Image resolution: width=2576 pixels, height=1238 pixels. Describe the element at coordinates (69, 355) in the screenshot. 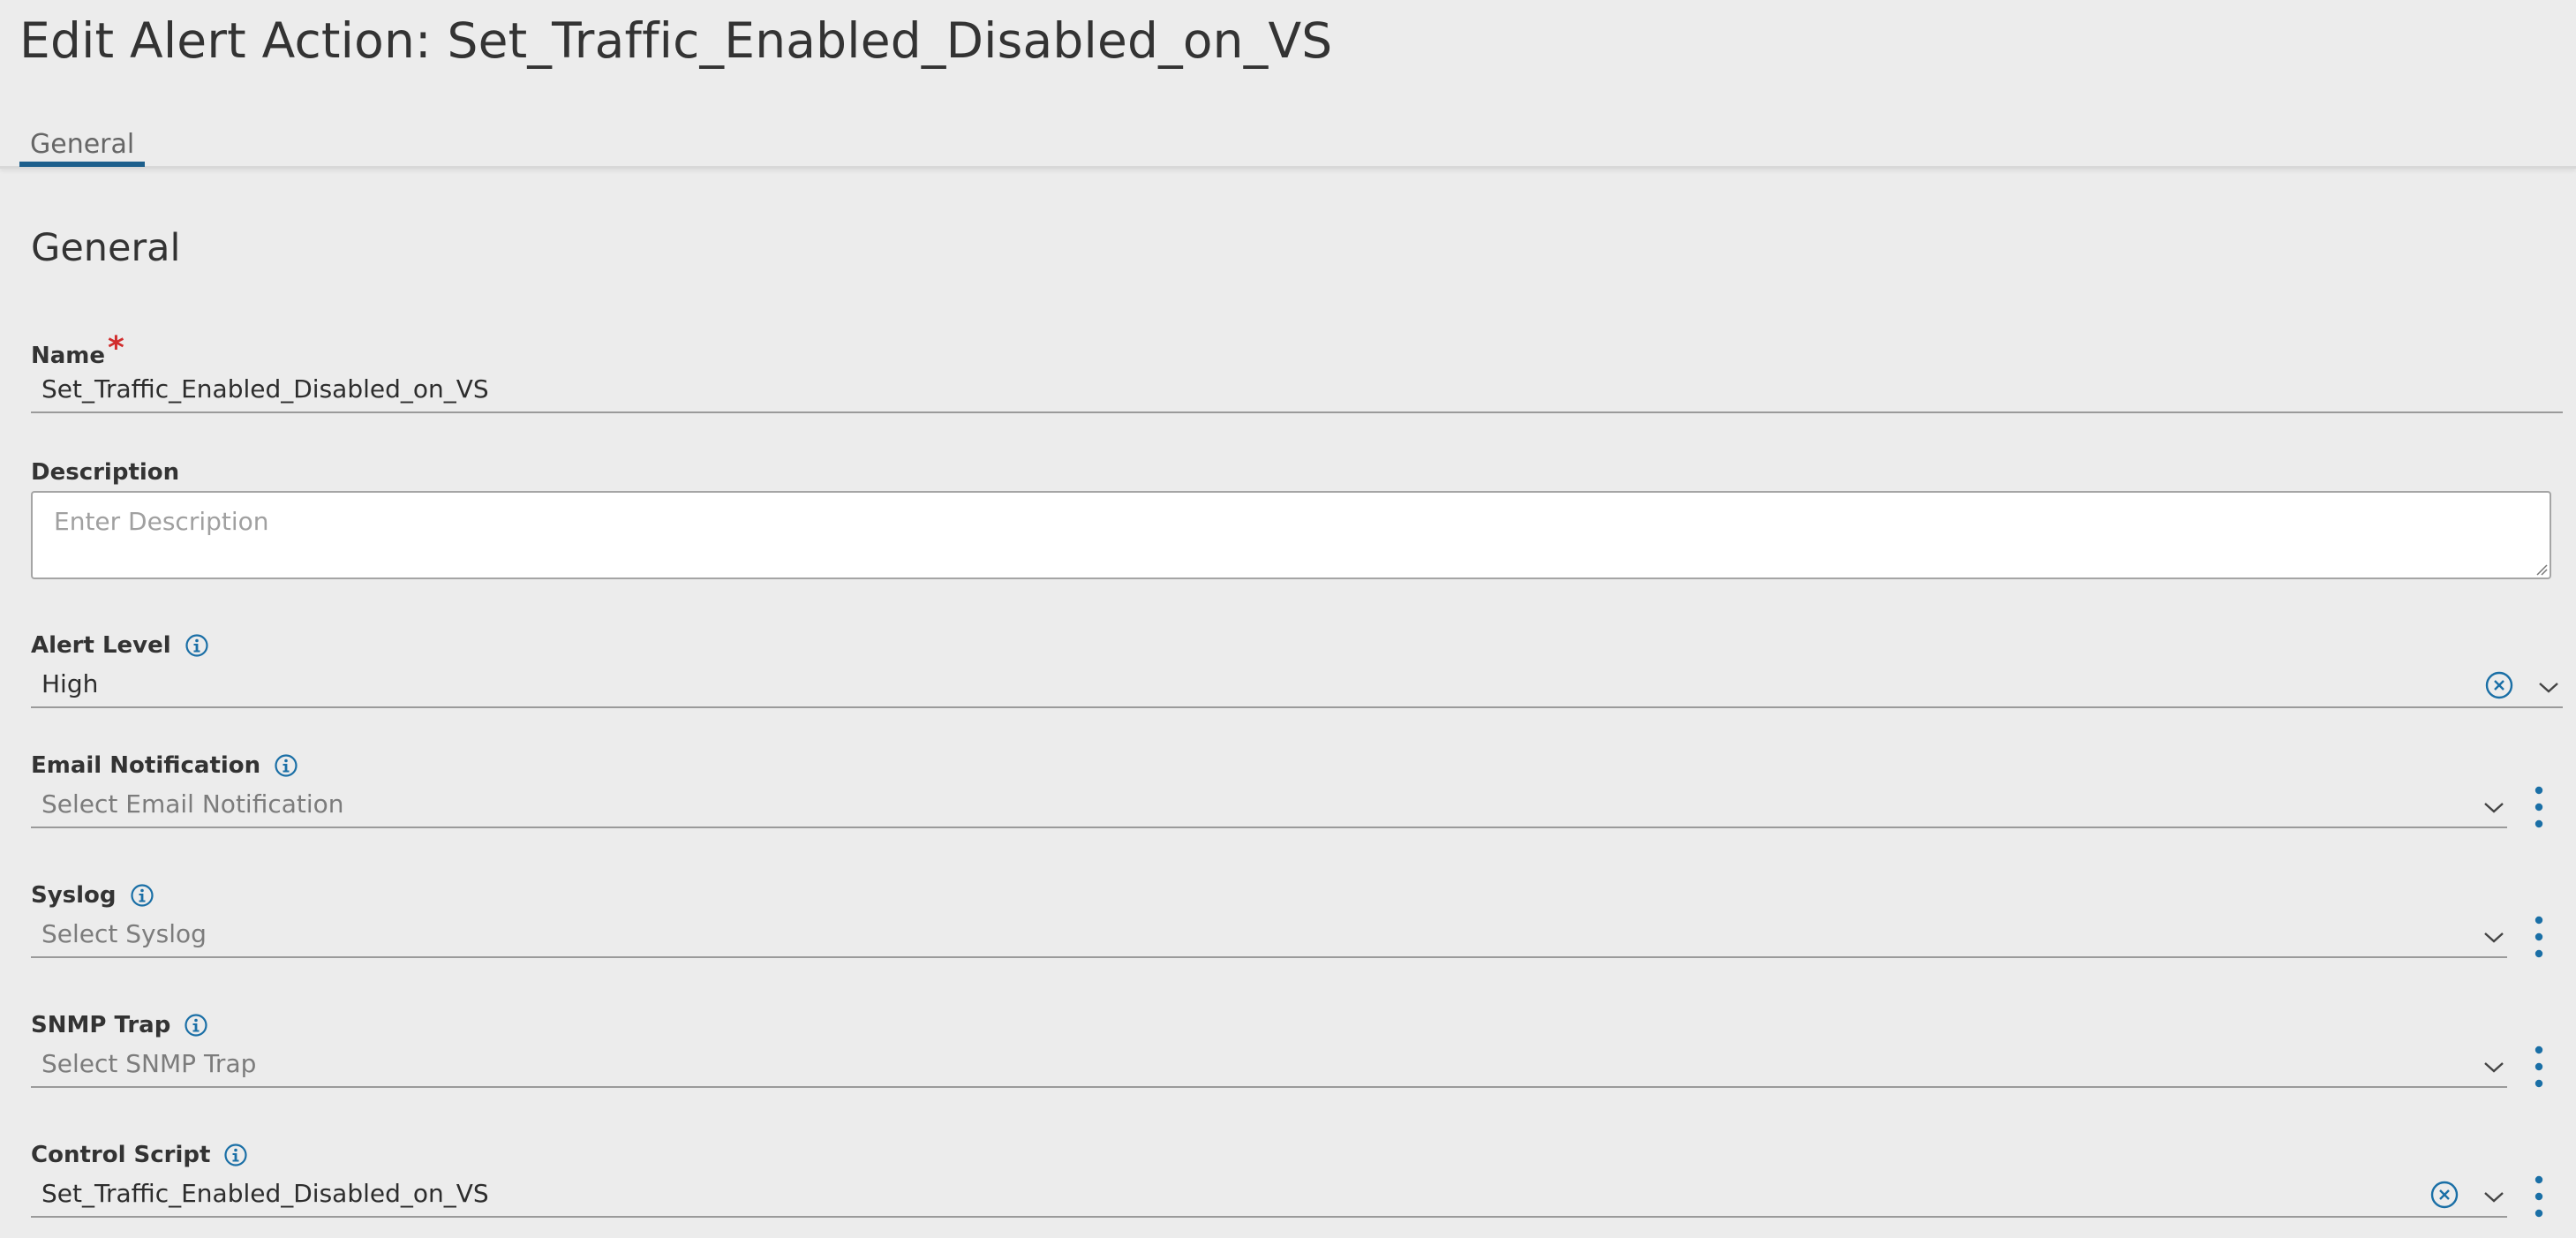

I see `name-label-text: Name` at that location.